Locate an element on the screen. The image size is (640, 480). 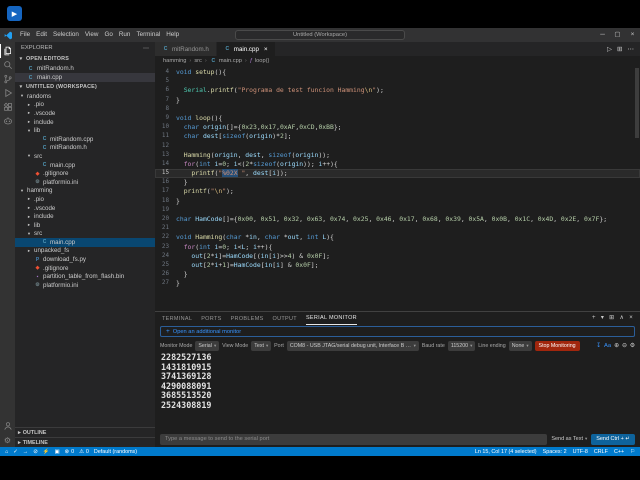
breadcrumb-item: Cmain.cpp is located at coordinates (226, 61).